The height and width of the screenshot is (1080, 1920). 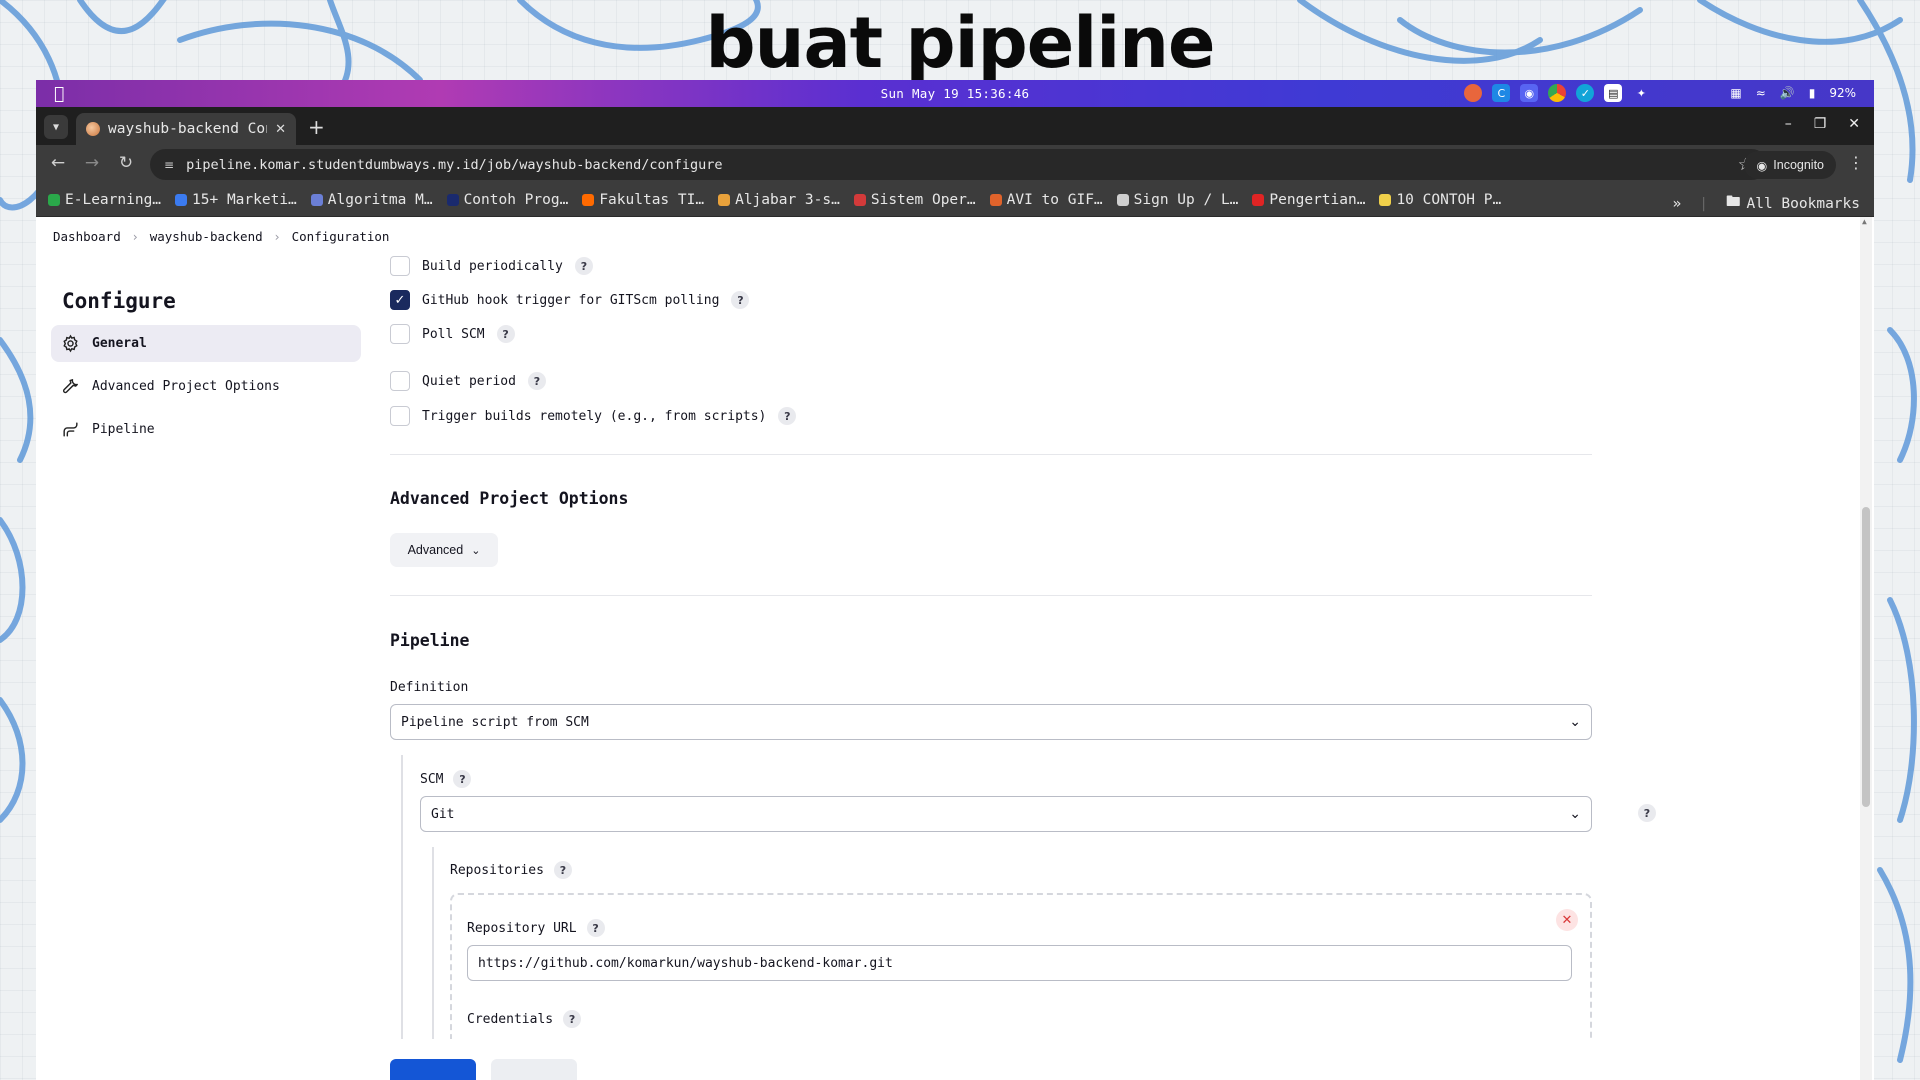 I want to click on battery-icon: ▮, so click(x=1812, y=93).